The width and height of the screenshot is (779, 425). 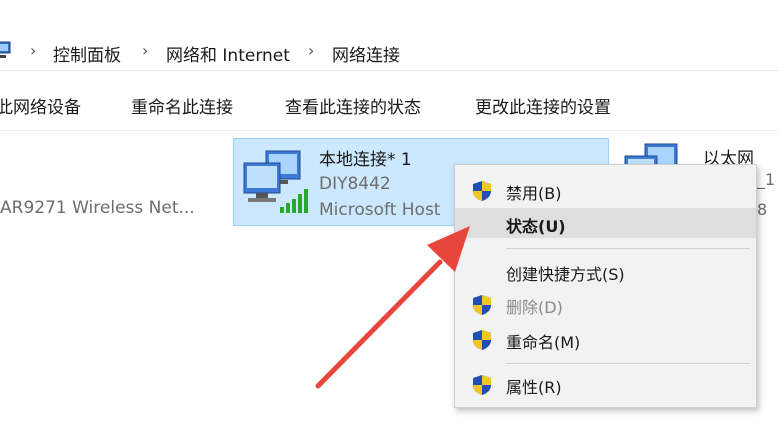 I want to click on diagnose-device-button: 此网络设备, so click(x=40, y=105).